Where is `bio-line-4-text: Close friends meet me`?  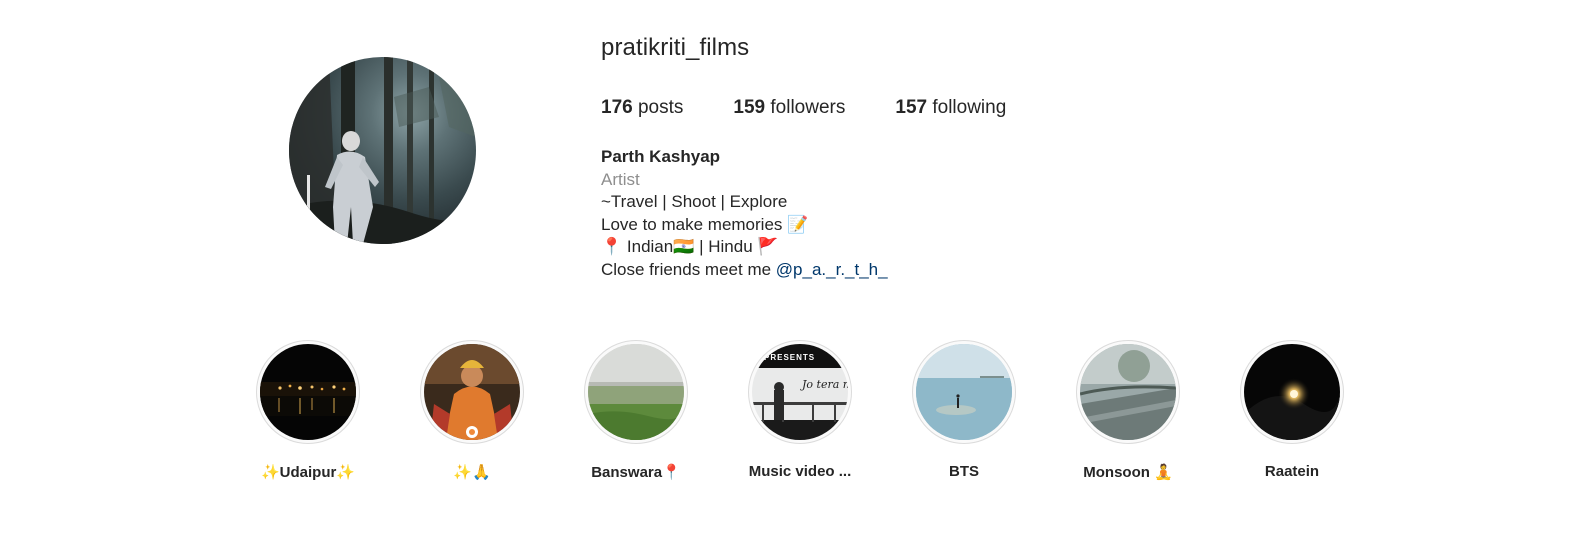 bio-line-4-text: Close friends meet me is located at coordinates (688, 269).